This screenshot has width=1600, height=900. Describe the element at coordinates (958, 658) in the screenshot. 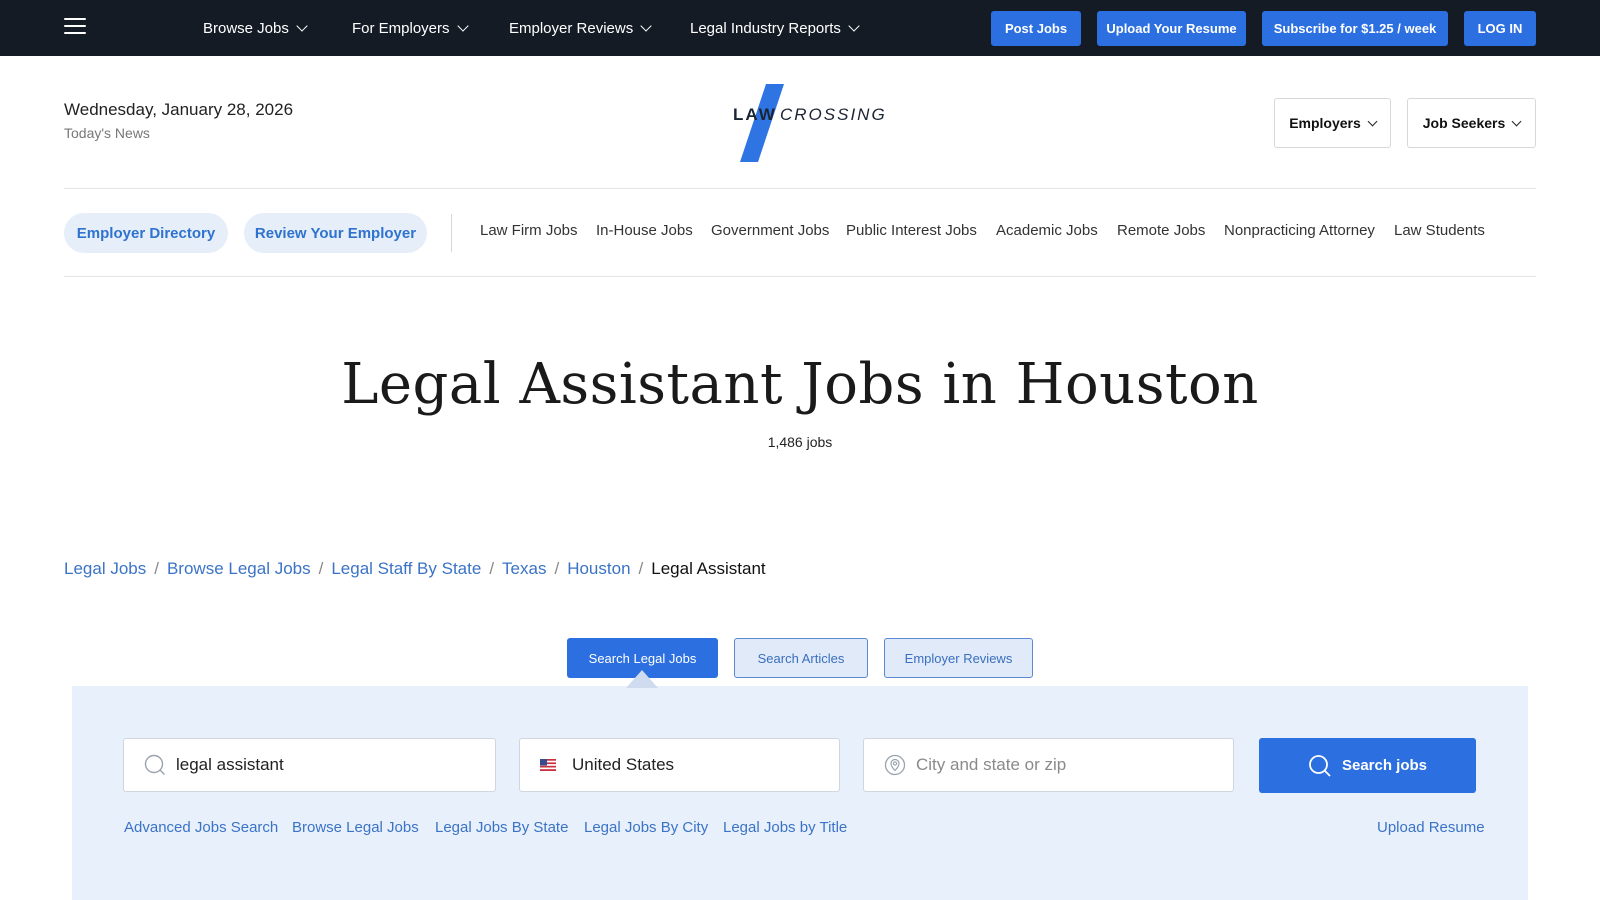

I see `tab-employer-reviews: Employer Reviews` at that location.